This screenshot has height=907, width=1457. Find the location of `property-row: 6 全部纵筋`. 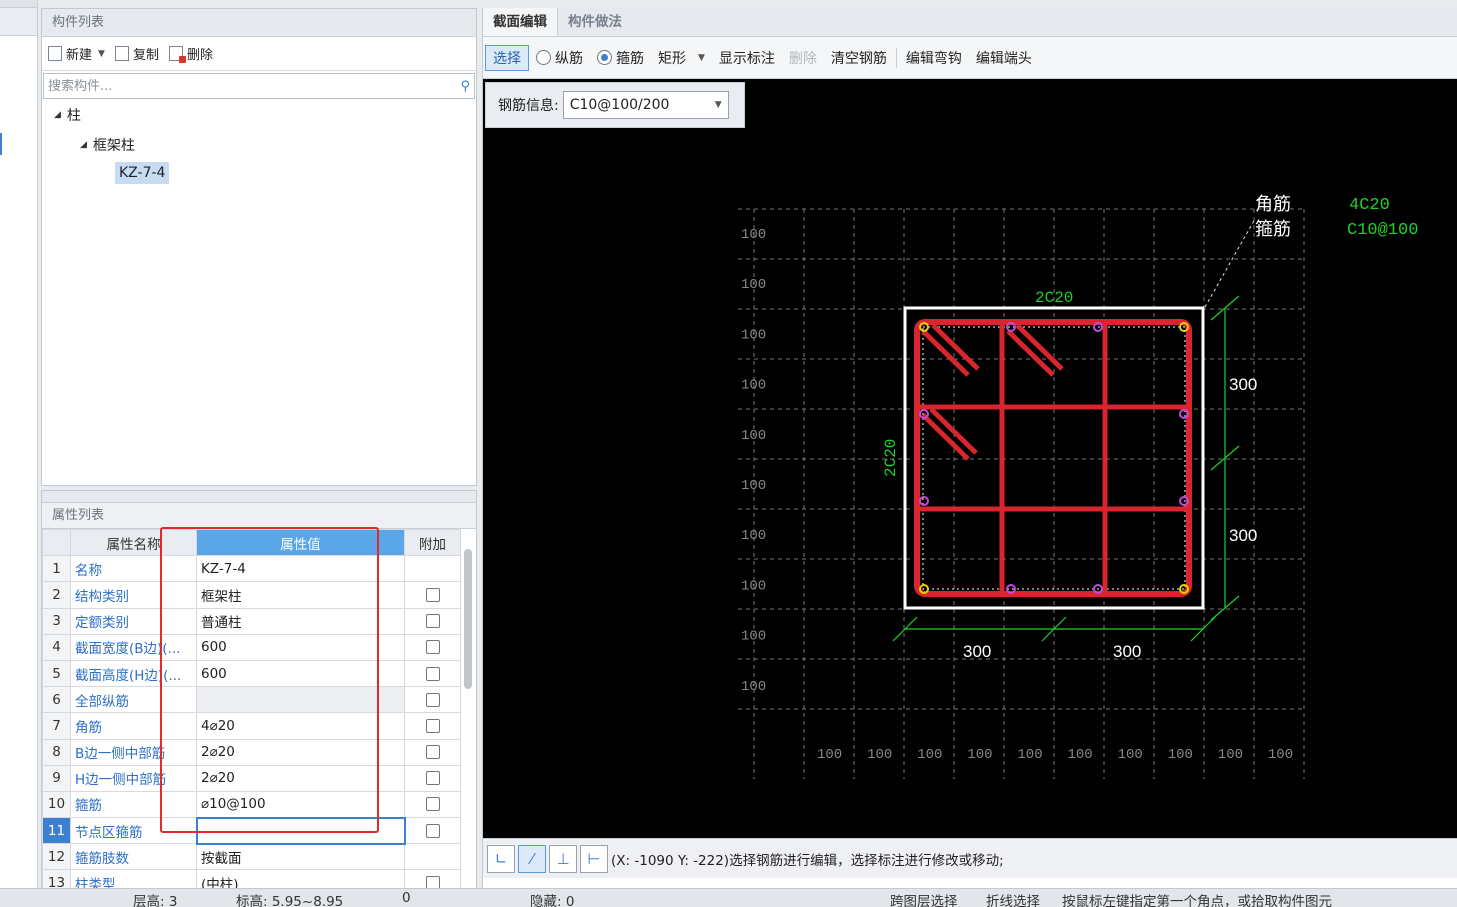

property-row: 6 全部纵筋 is located at coordinates (251, 700).